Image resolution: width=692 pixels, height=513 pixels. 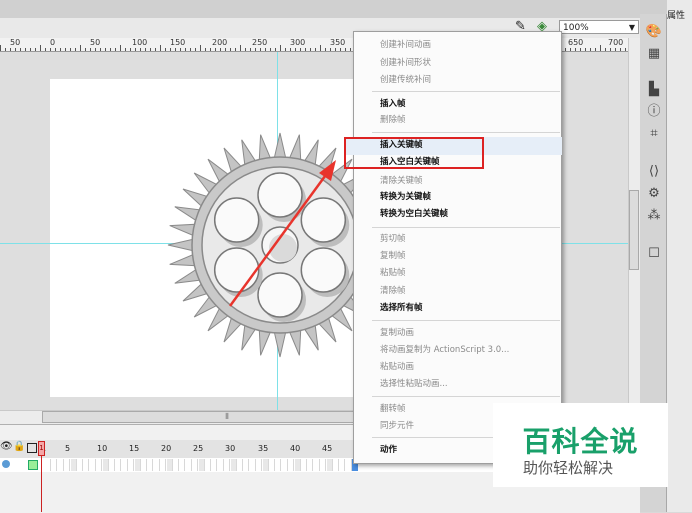 What do you see at coordinates (397, 367) in the screenshot?
I see `menu-item: 粘贴动画` at bounding box center [397, 367].